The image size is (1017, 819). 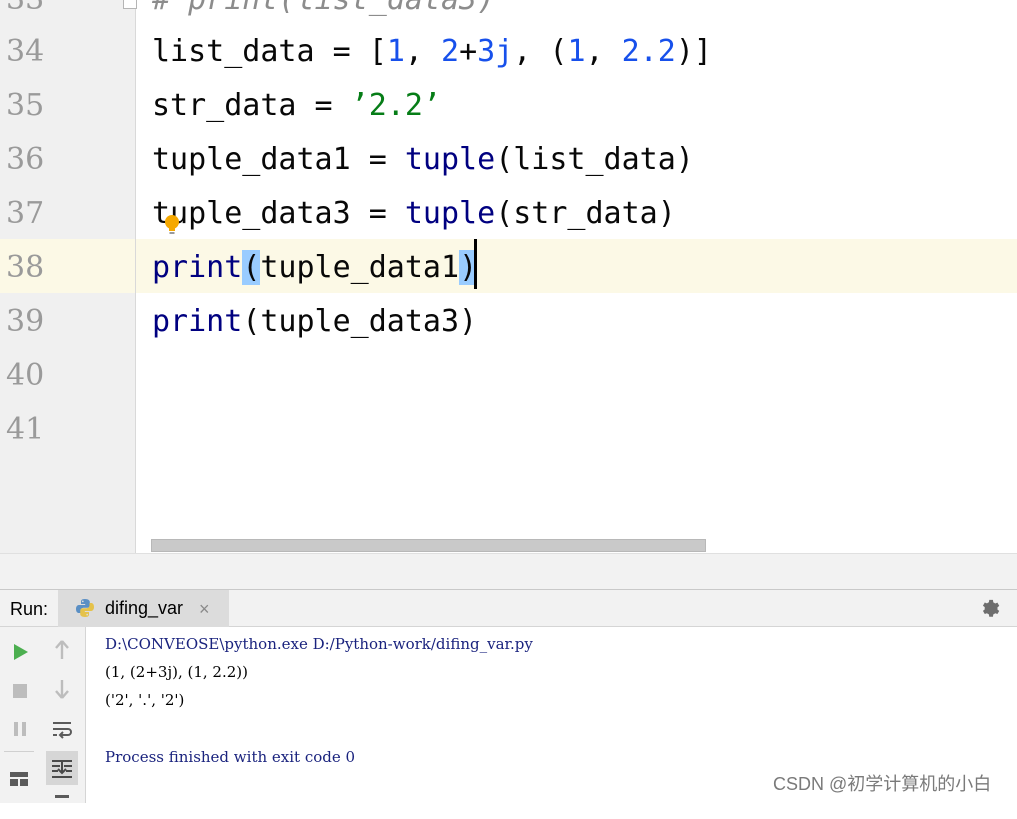 I want to click on code-line-33: # print(list_data3), so click(x=323, y=13).